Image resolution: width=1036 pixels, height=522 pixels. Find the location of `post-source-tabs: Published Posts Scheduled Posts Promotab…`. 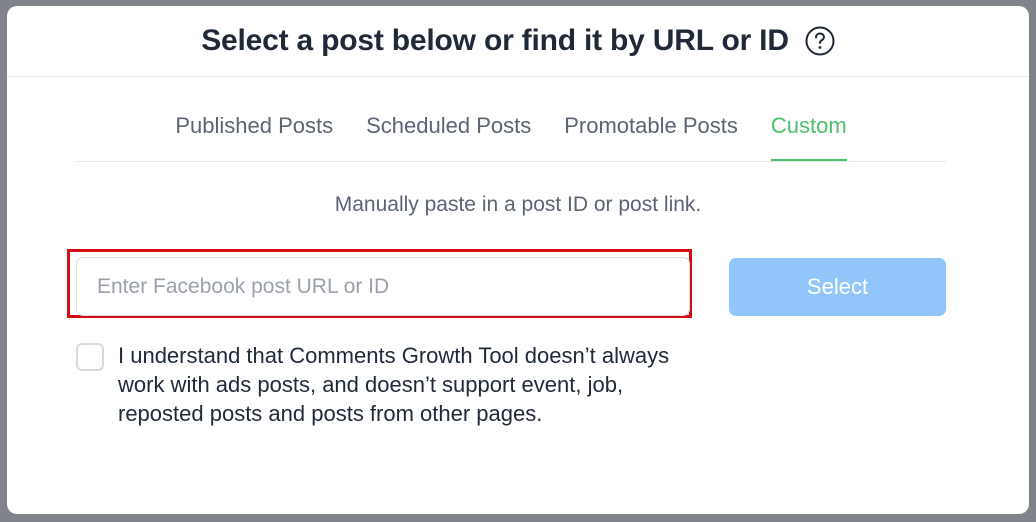

post-source-tabs: Published Posts Scheduled Posts Promotab… is located at coordinates (511, 131).